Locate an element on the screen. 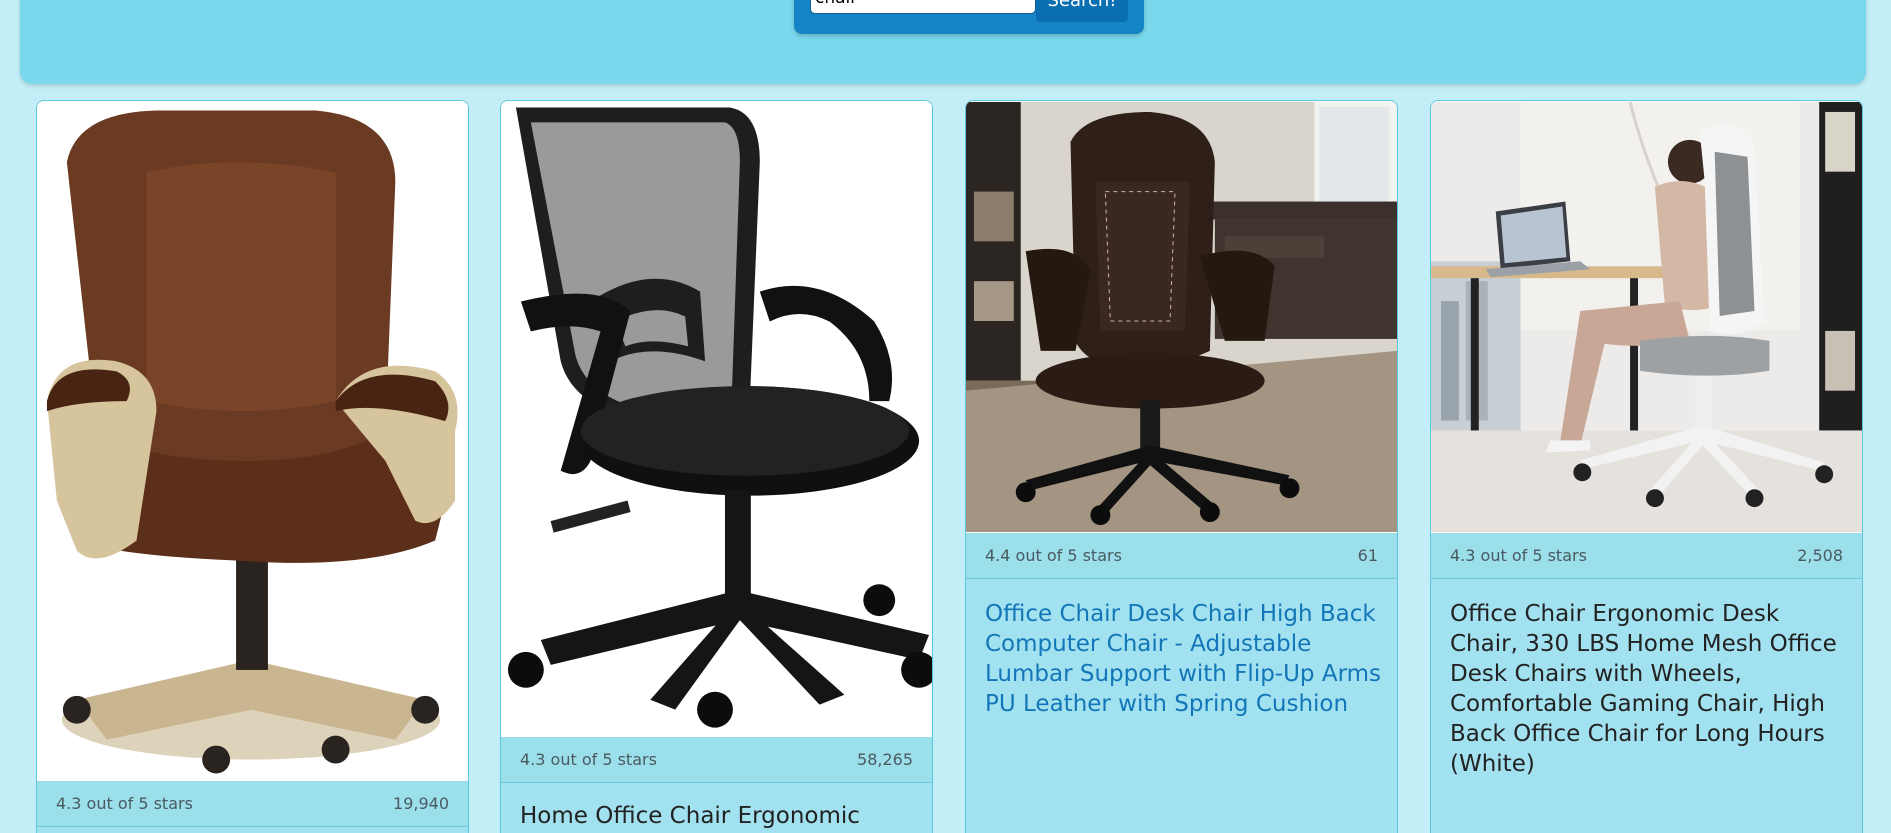 The height and width of the screenshot is (833, 1891). review-count: 58,265 is located at coordinates (885, 759).